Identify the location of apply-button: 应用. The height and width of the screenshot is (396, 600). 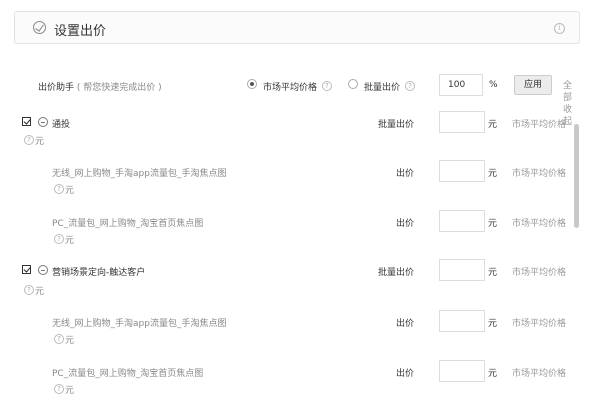
(533, 85).